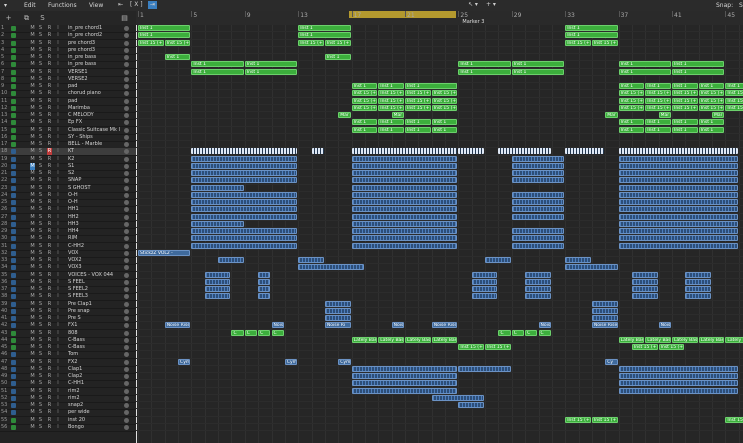 The height and width of the screenshot is (443, 743). Describe the element at coordinates (94, 130) in the screenshot. I see `track-name: Classic Suitcase Mk I` at that location.